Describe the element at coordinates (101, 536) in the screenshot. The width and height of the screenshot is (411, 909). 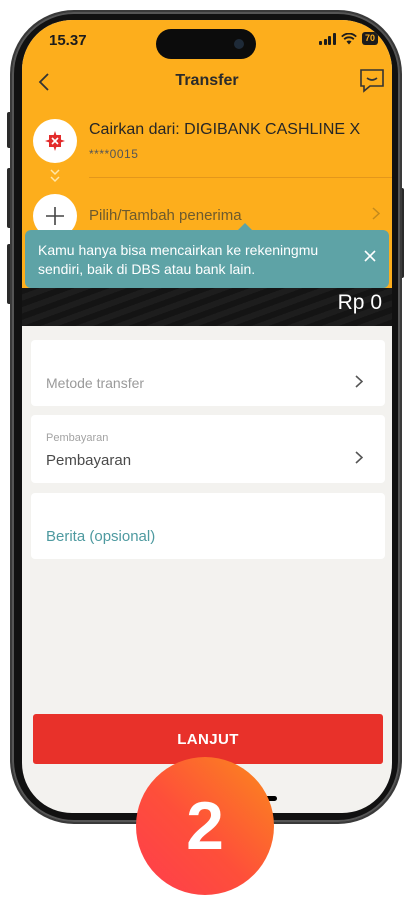
I see `message-placeholder: Berita (opsional)` at that location.